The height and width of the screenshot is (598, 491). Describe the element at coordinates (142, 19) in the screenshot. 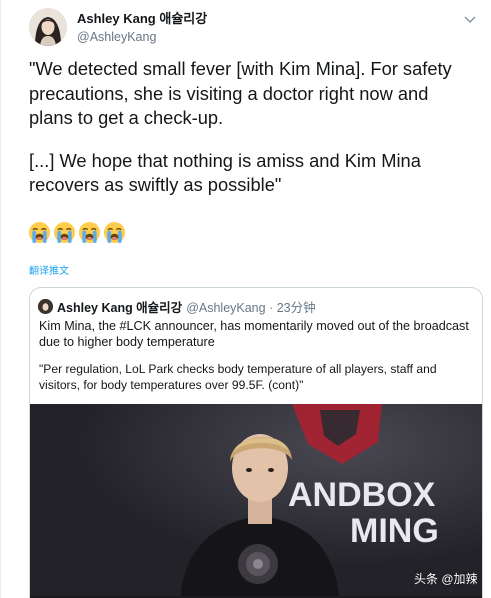

I see `author-display-name: Ashley Kang 애슐리강` at that location.